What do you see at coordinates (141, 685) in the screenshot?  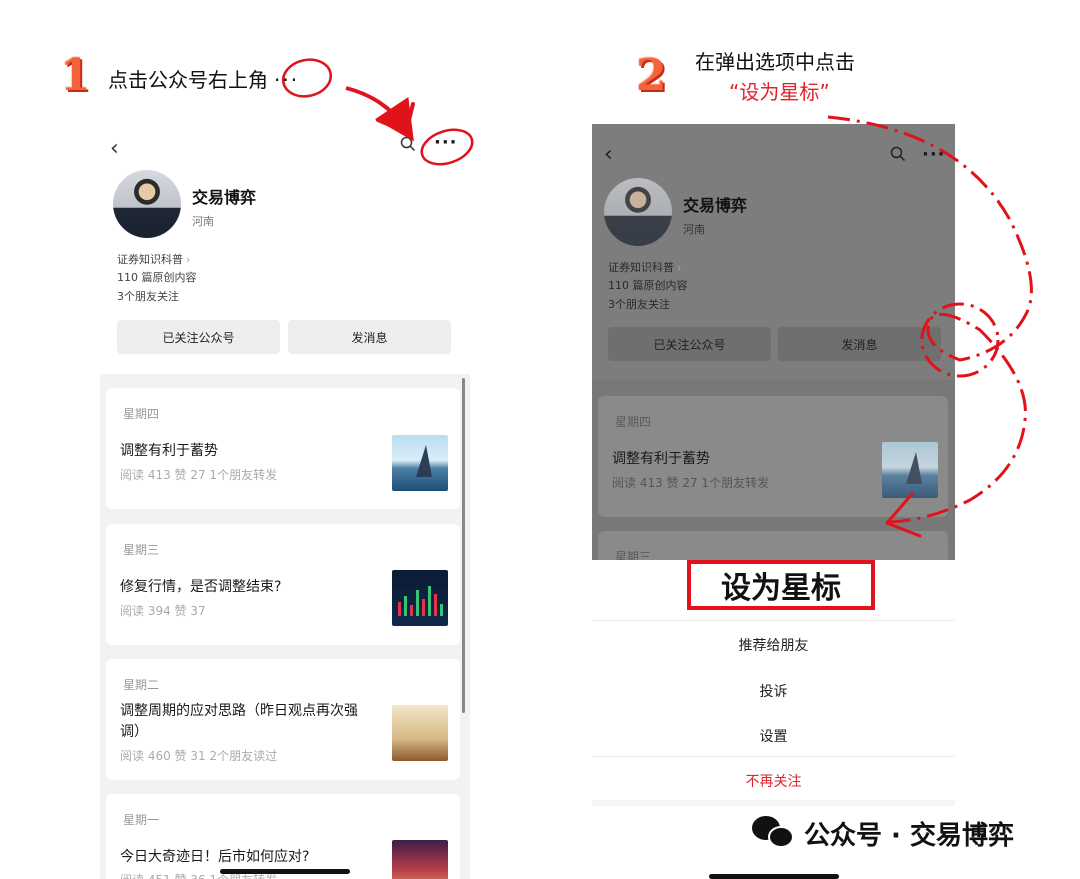 I see `article-day: 星期二` at bounding box center [141, 685].